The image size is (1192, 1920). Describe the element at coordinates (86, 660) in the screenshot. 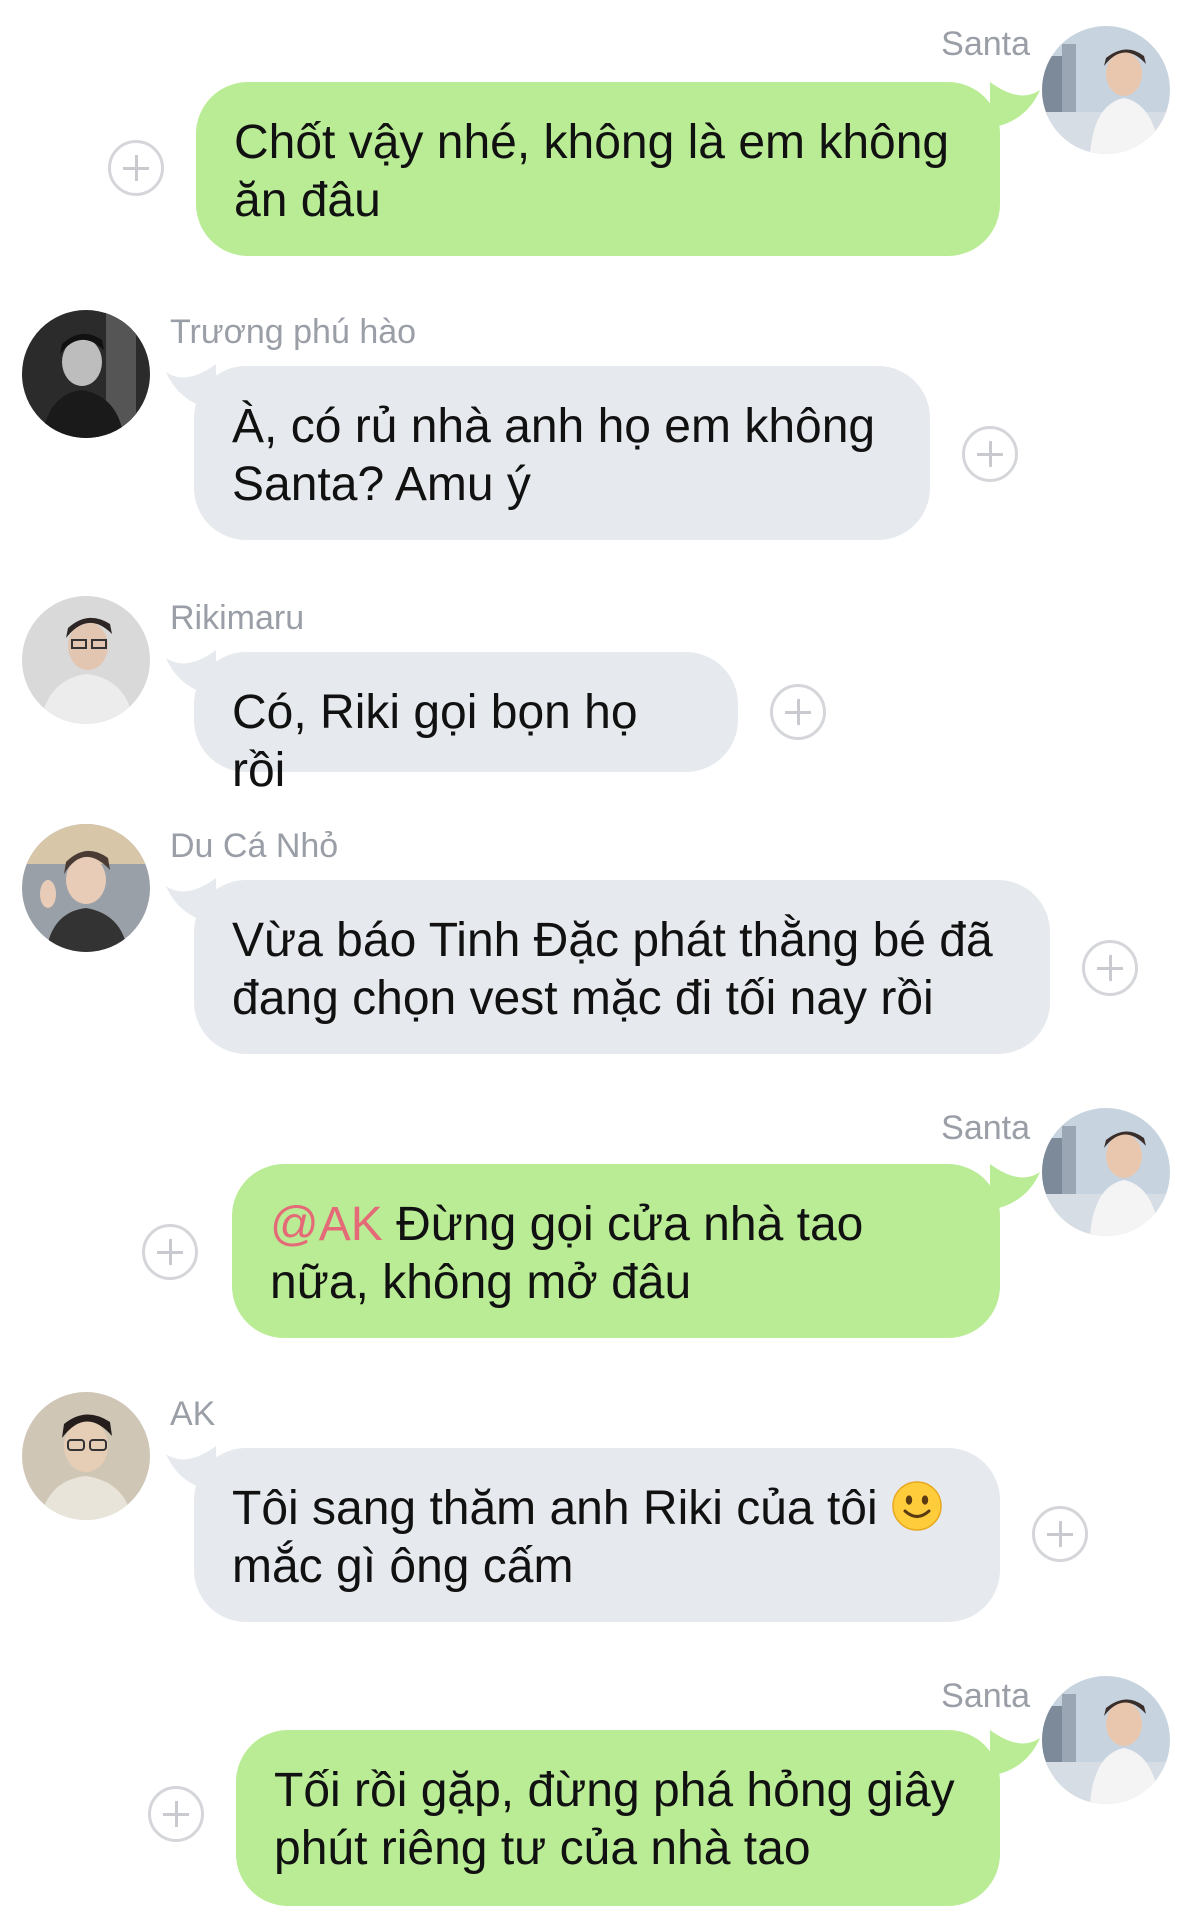

I see `avatar-rikimaru` at that location.